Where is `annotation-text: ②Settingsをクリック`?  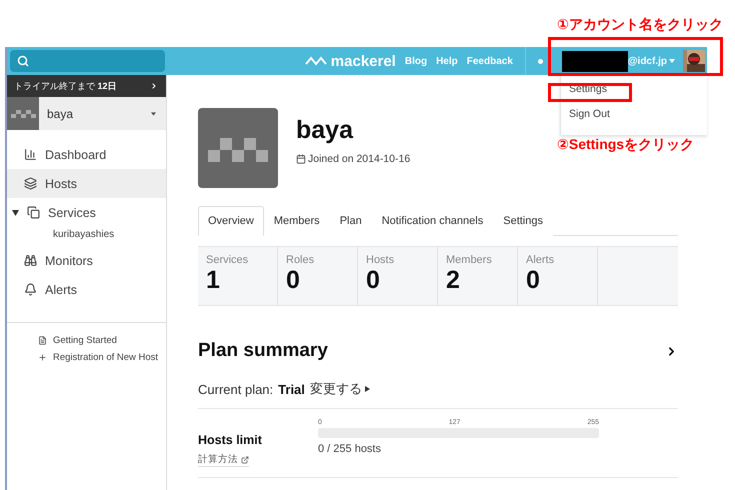
annotation-text: ②Settingsをクリック is located at coordinates (625, 145).